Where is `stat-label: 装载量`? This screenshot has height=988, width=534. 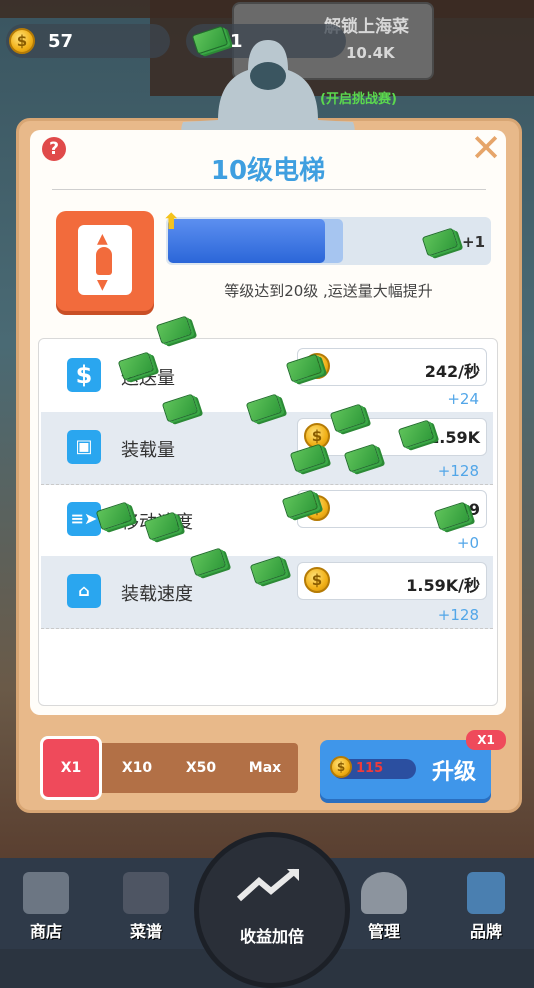 stat-label: 装载量 is located at coordinates (148, 450).